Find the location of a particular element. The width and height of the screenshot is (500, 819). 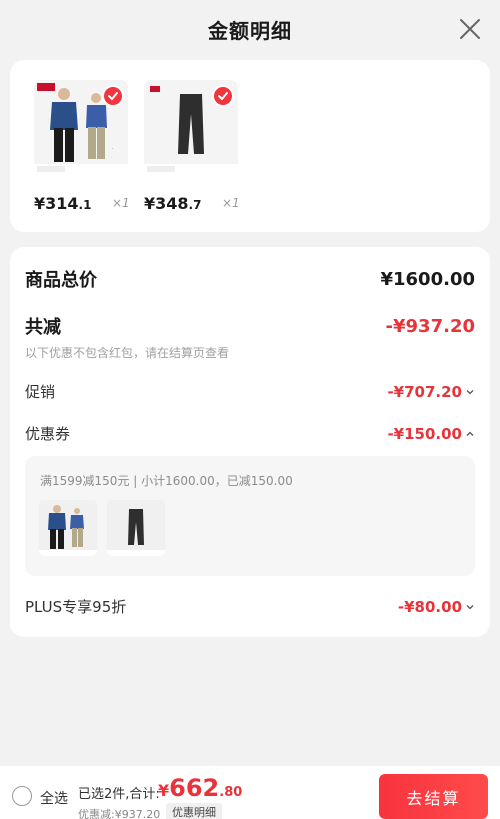

plus-value: -¥80.00 is located at coordinates (429, 606).